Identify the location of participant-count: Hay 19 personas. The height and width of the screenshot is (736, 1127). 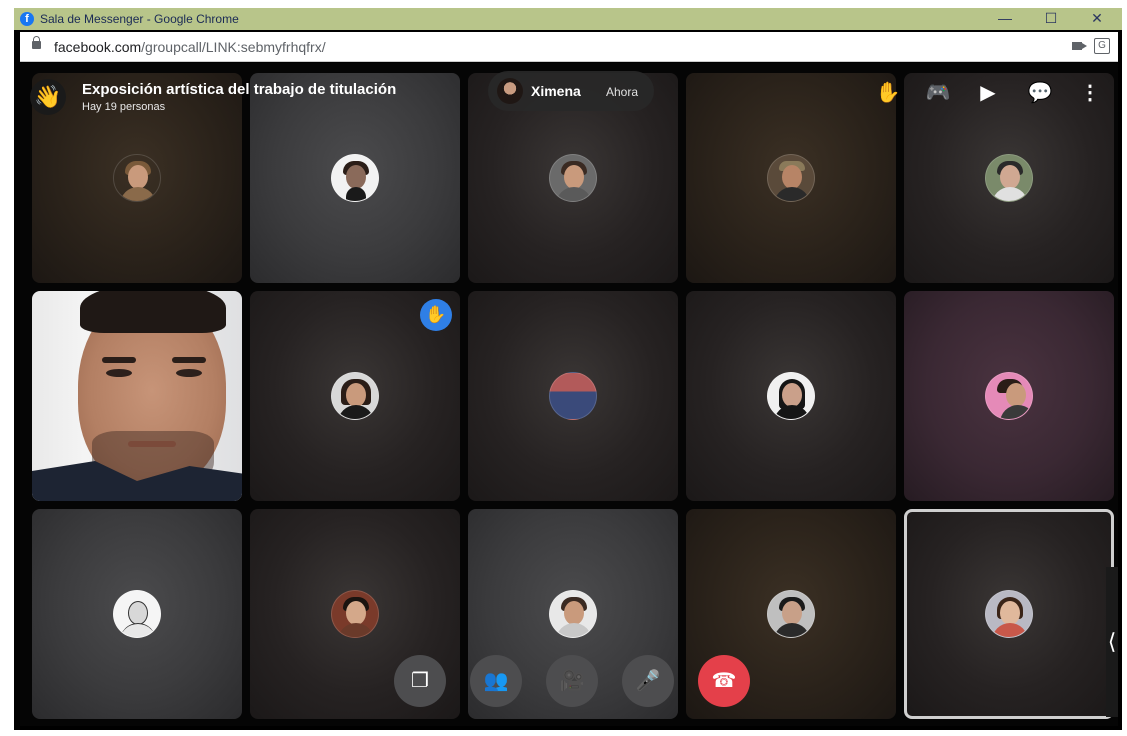
(124, 107).